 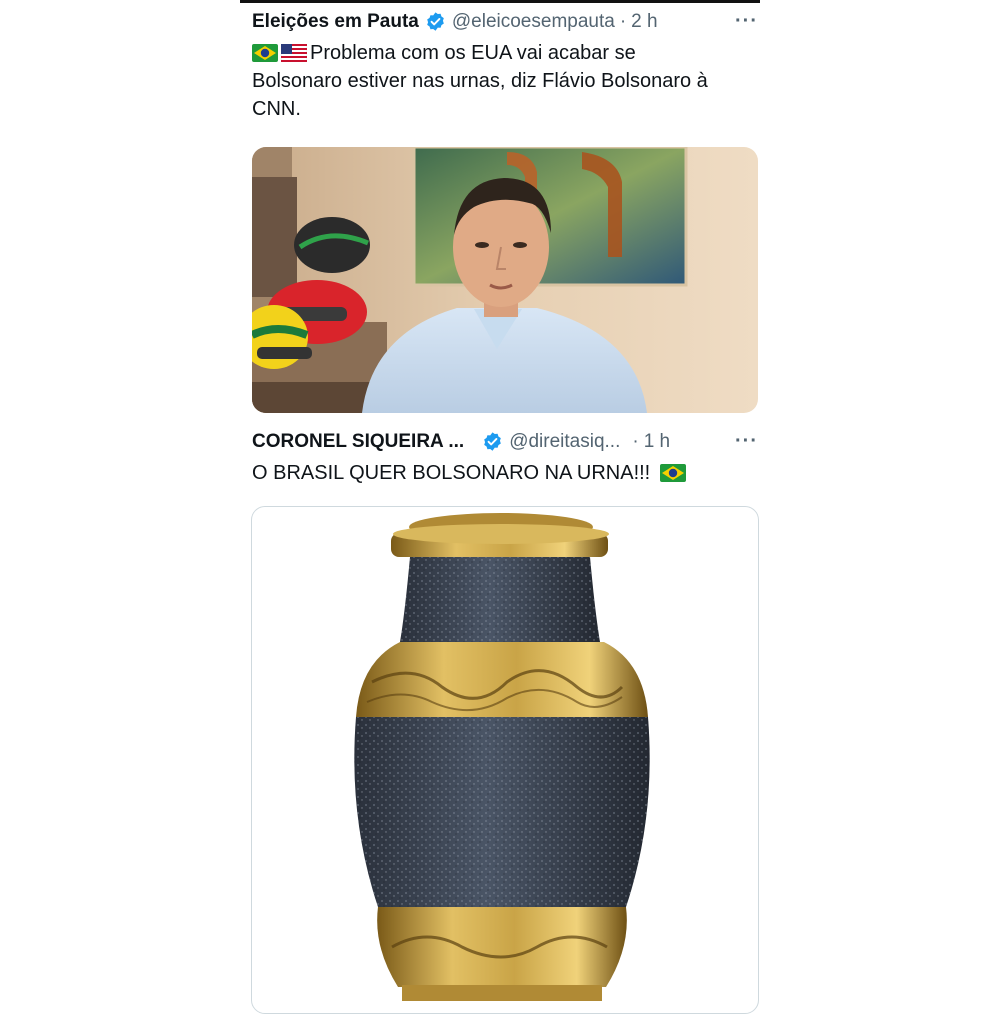 I want to click on video-frame-image, so click(x=505, y=280).